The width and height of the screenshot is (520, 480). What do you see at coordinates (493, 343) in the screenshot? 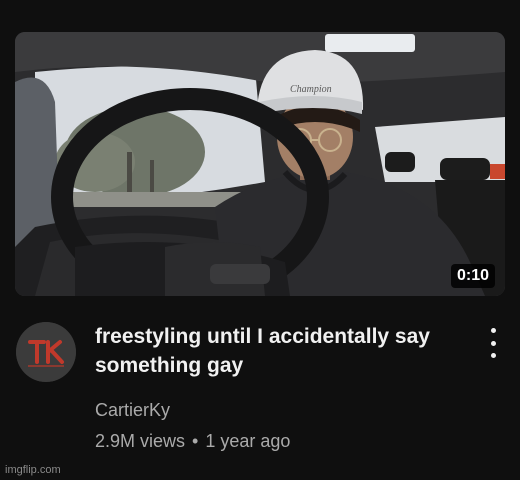
I see `more-options-button` at bounding box center [493, 343].